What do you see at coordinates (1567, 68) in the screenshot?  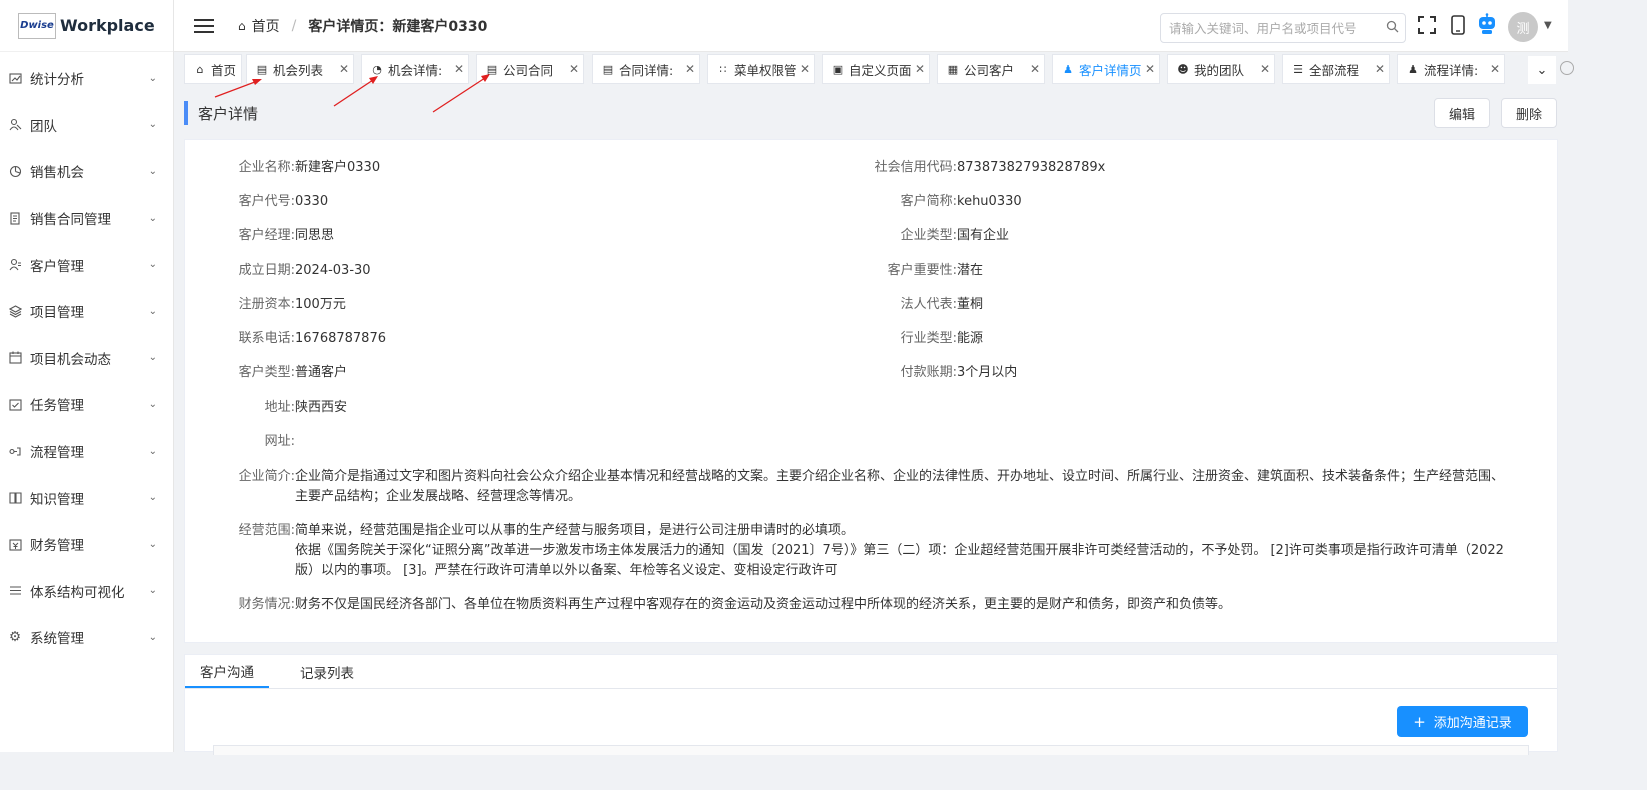 I see `circle-icon` at bounding box center [1567, 68].